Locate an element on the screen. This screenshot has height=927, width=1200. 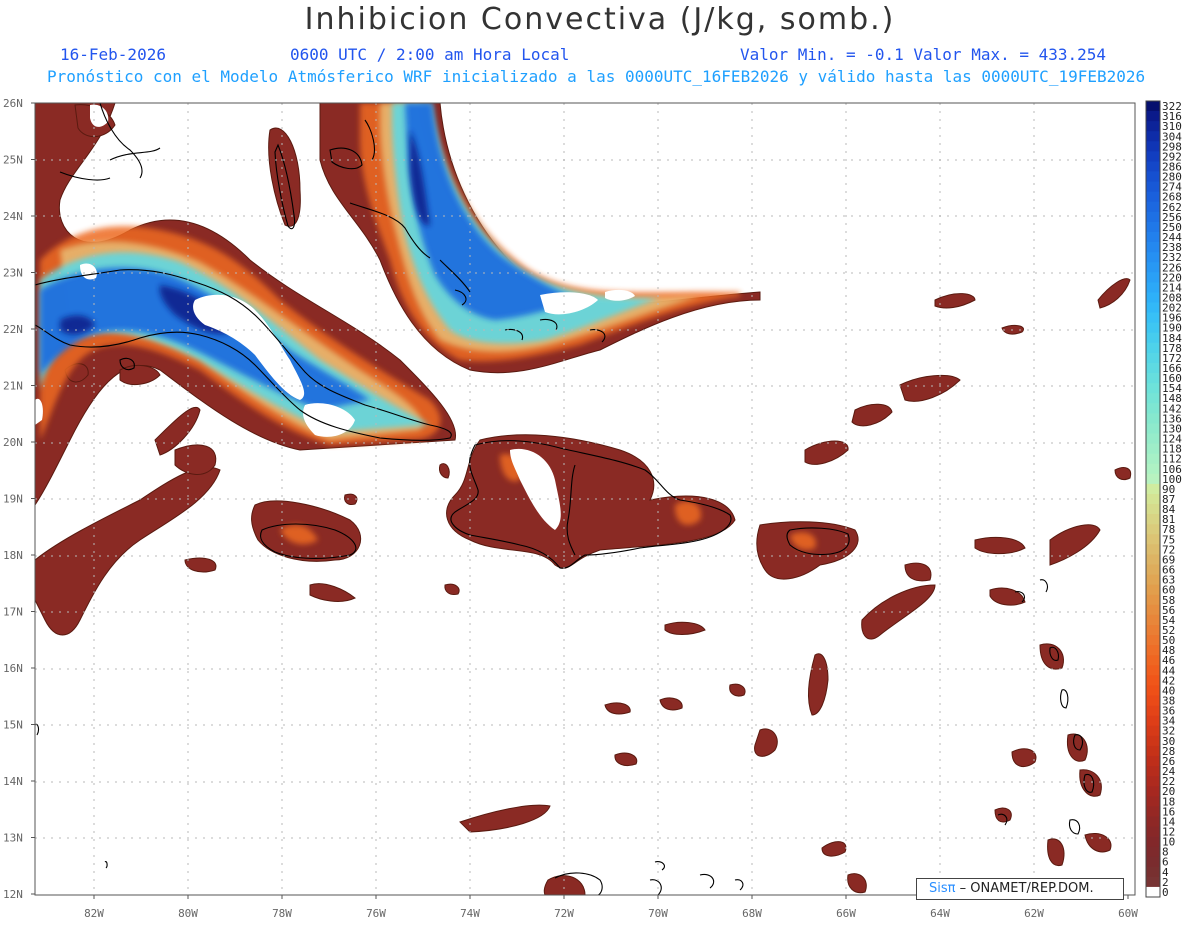
lat-tick-label: 12N is located at coordinates (13, 894).